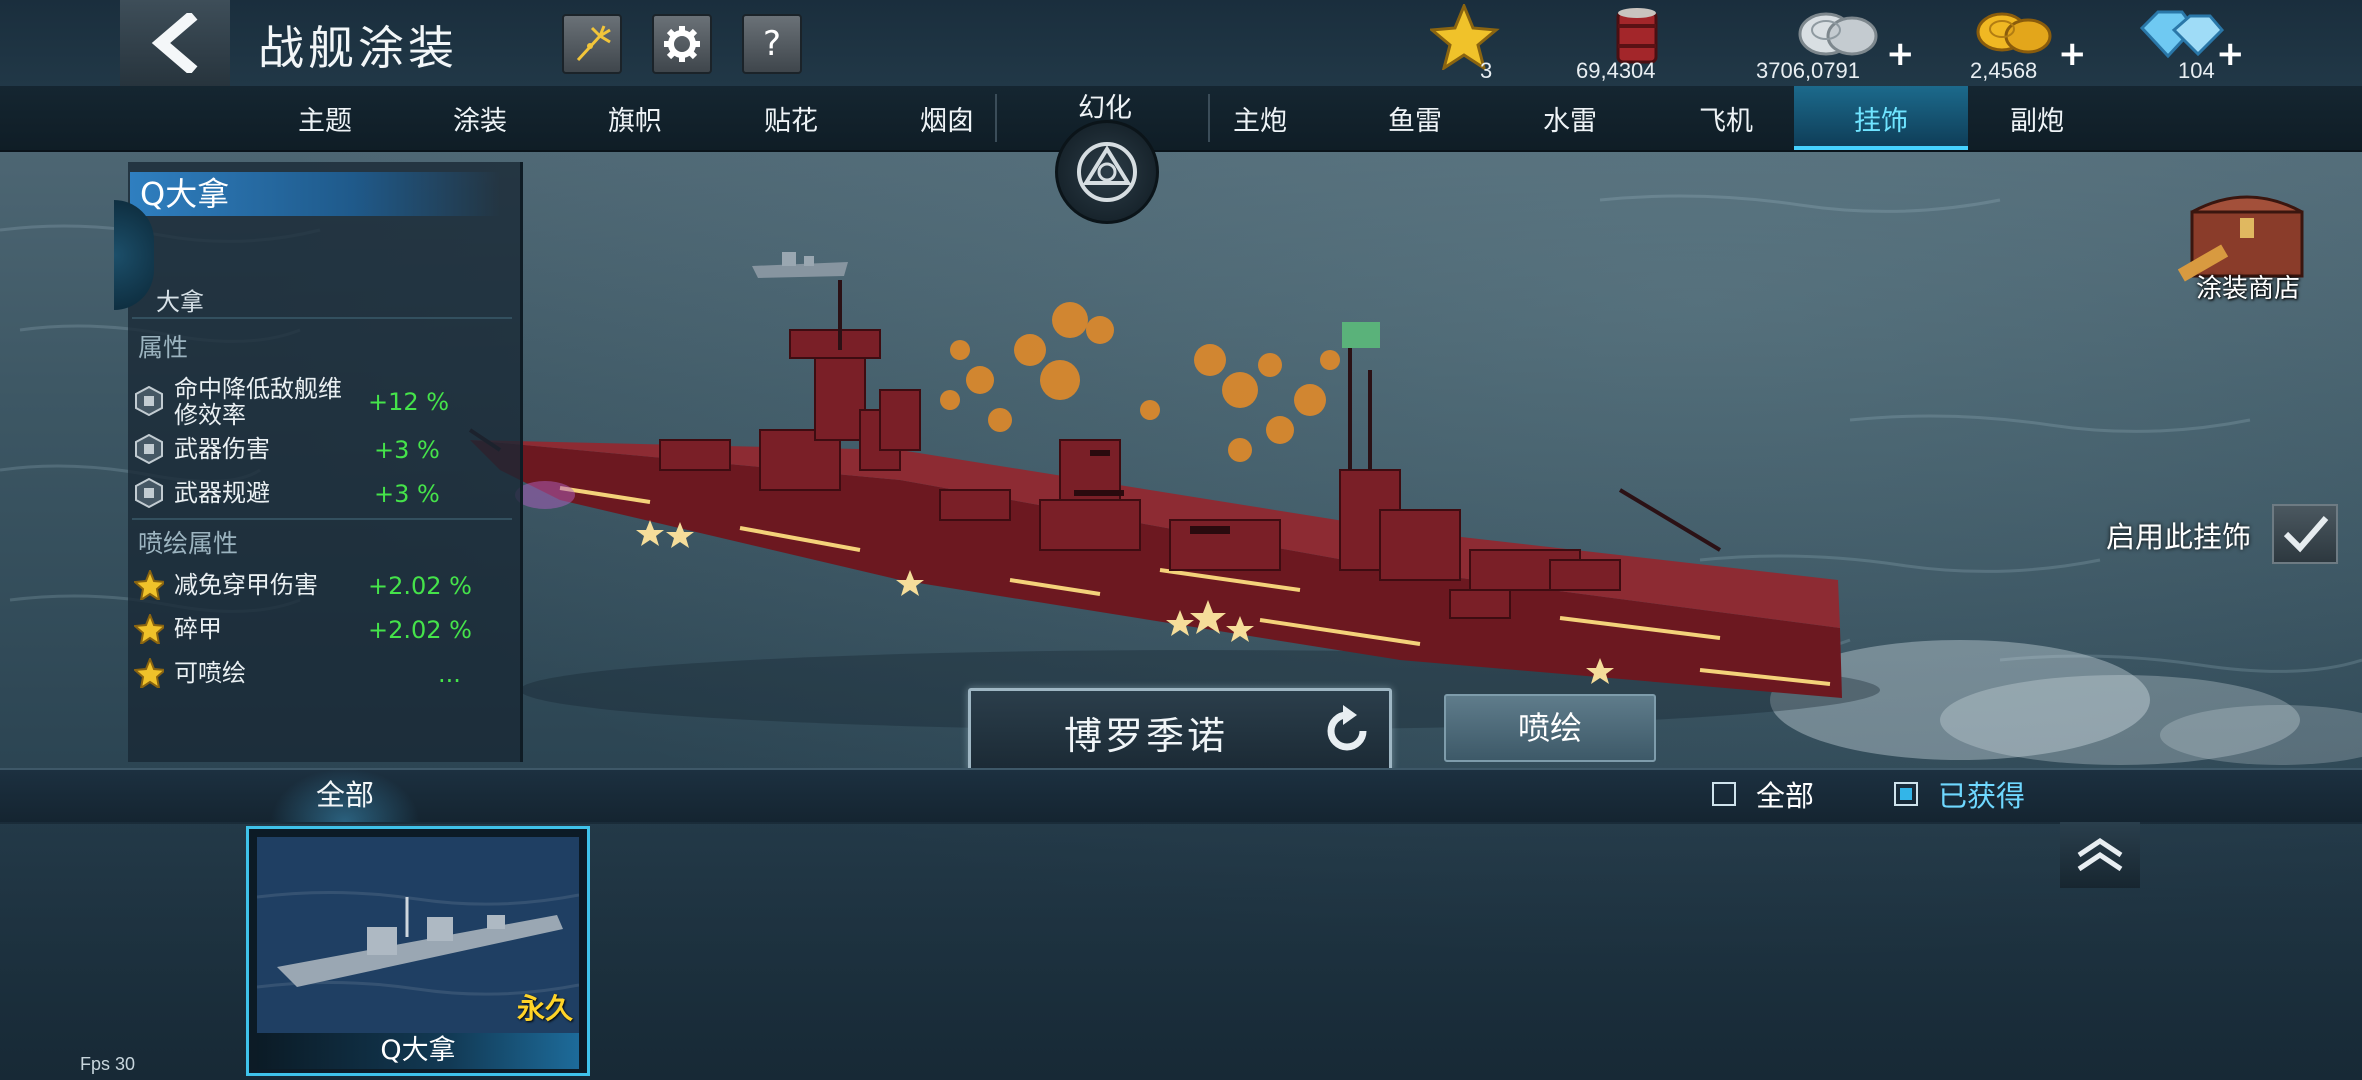 This screenshot has height=1080, width=2362. I want to click on gear-icon, so click(682, 44).